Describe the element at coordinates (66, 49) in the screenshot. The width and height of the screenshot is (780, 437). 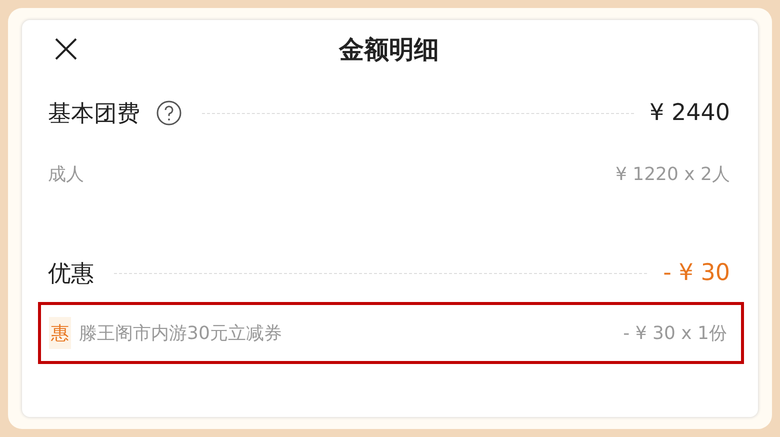
I see `close-icon` at that location.